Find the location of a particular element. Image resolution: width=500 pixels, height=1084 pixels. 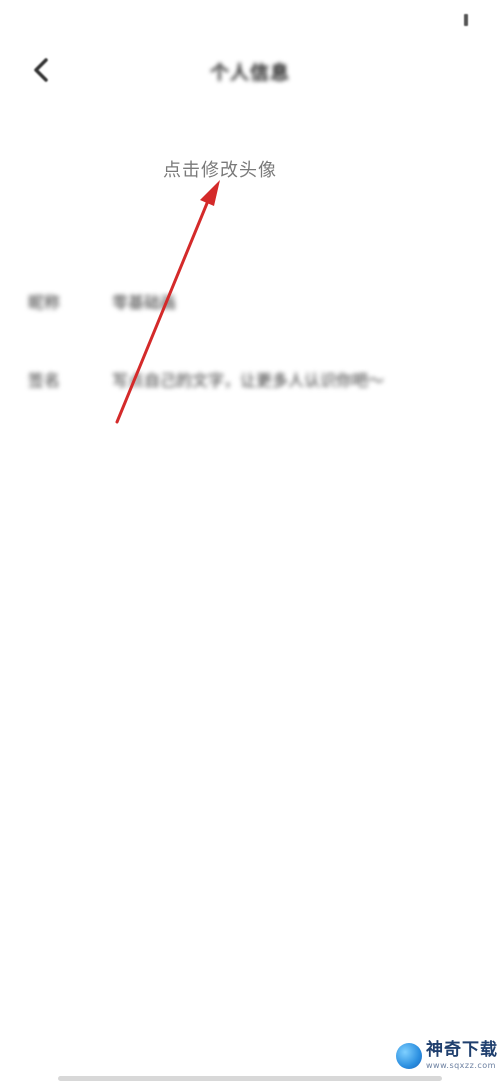

status-bar-indicator is located at coordinates (466, 20).